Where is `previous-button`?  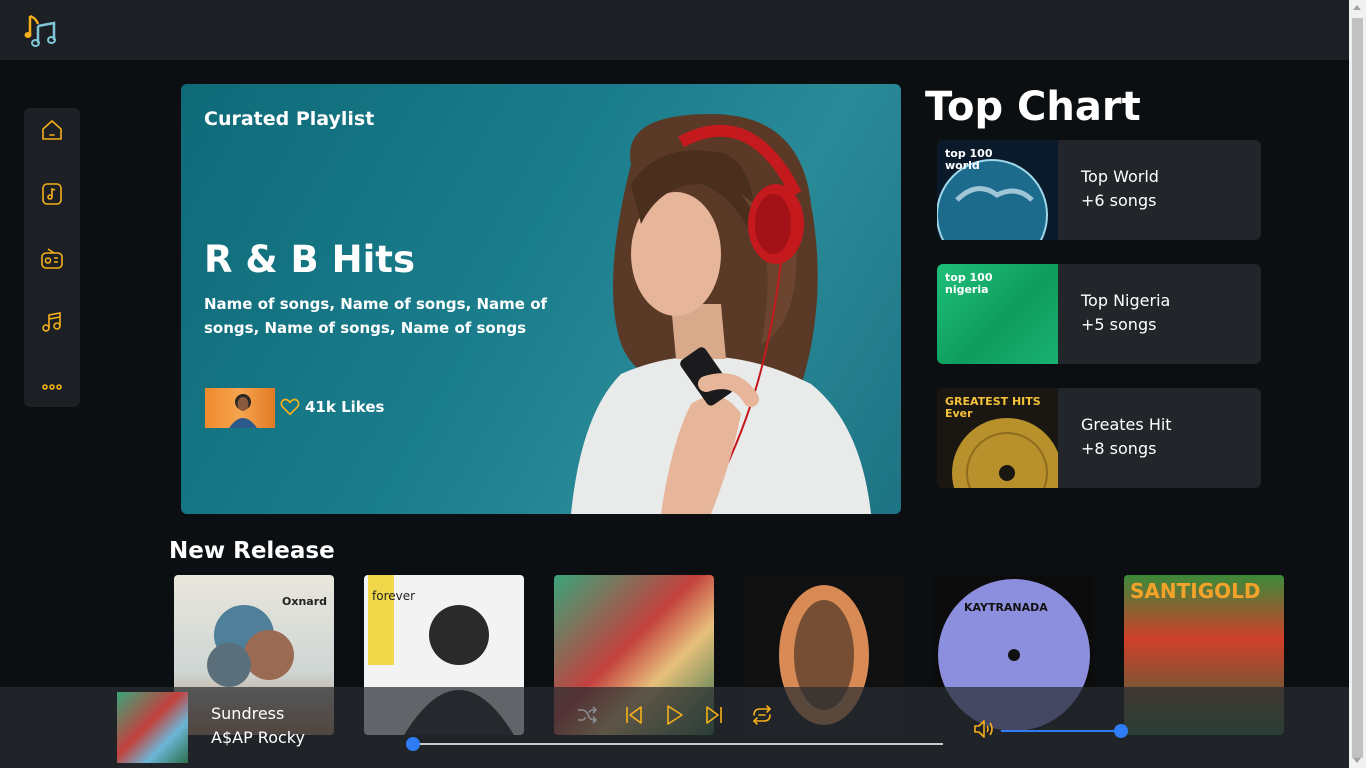
previous-button is located at coordinates (634, 715).